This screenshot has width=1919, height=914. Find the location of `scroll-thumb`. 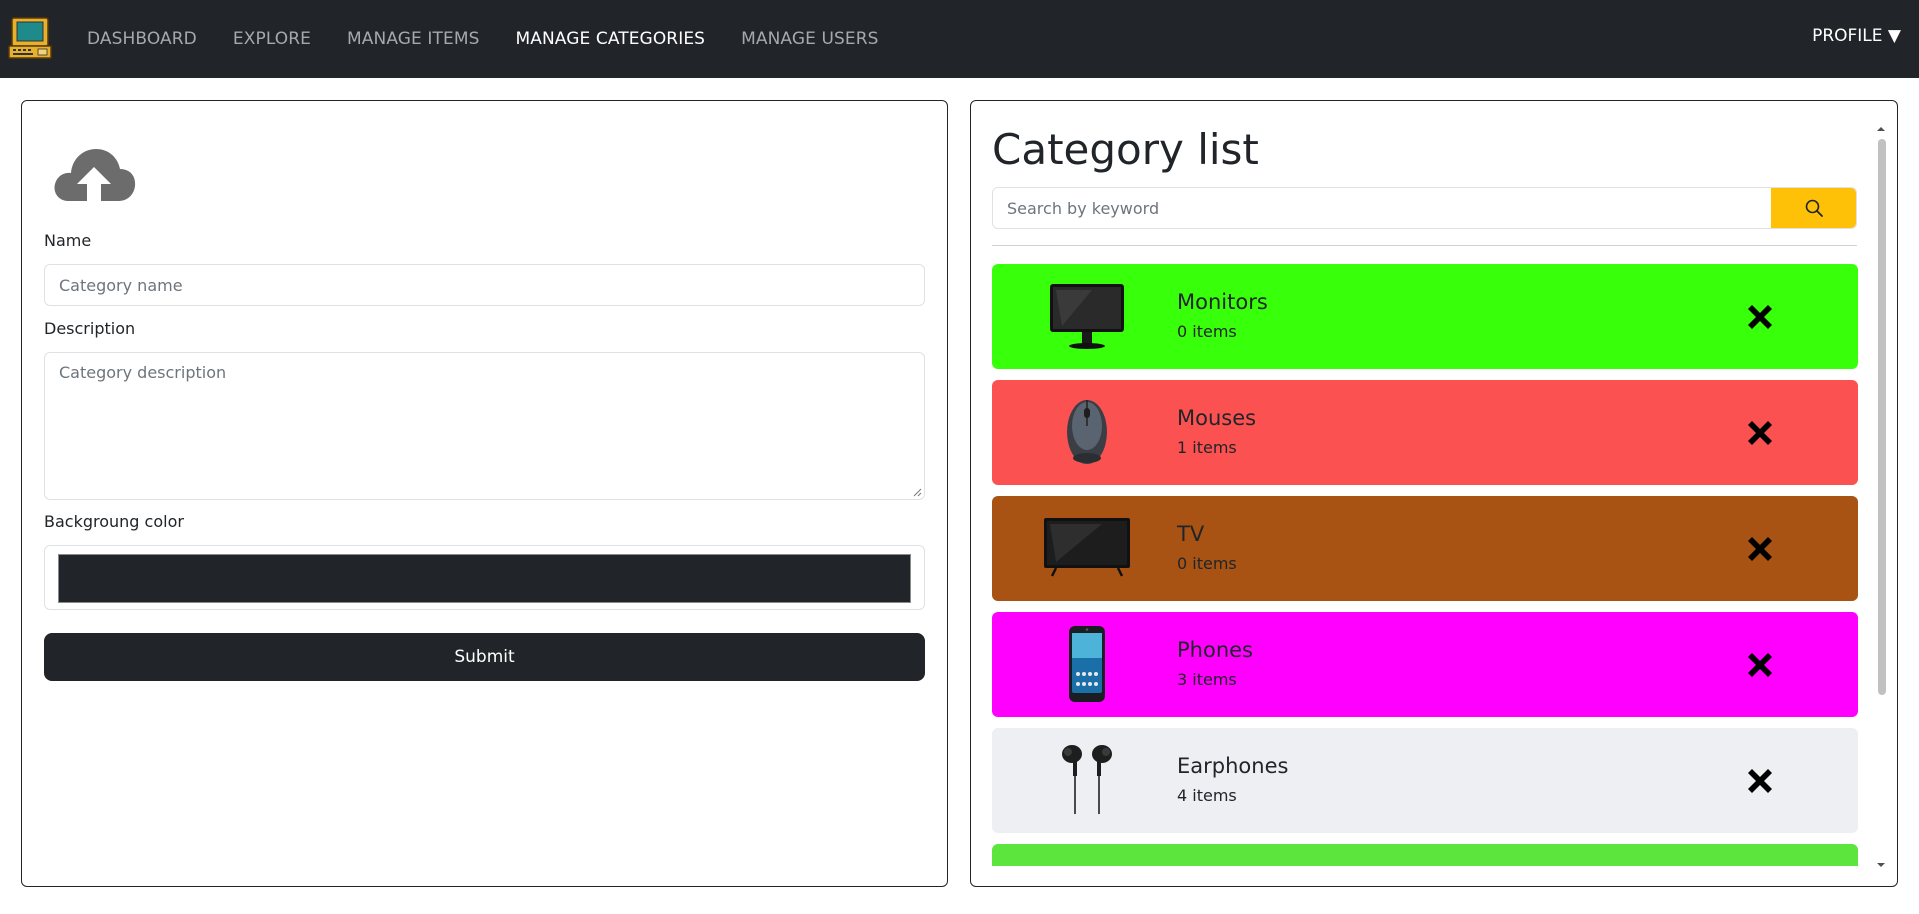

scroll-thumb is located at coordinates (1882, 417).